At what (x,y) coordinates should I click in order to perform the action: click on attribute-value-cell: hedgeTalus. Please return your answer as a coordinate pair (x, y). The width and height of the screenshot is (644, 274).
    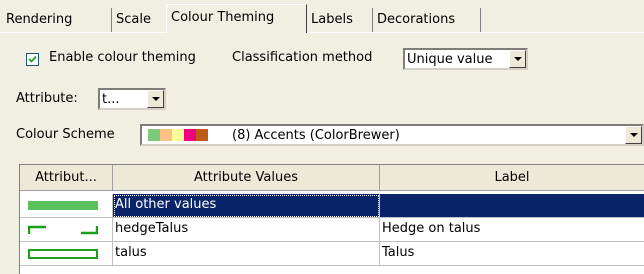
    Looking at the image, I should click on (246, 230).